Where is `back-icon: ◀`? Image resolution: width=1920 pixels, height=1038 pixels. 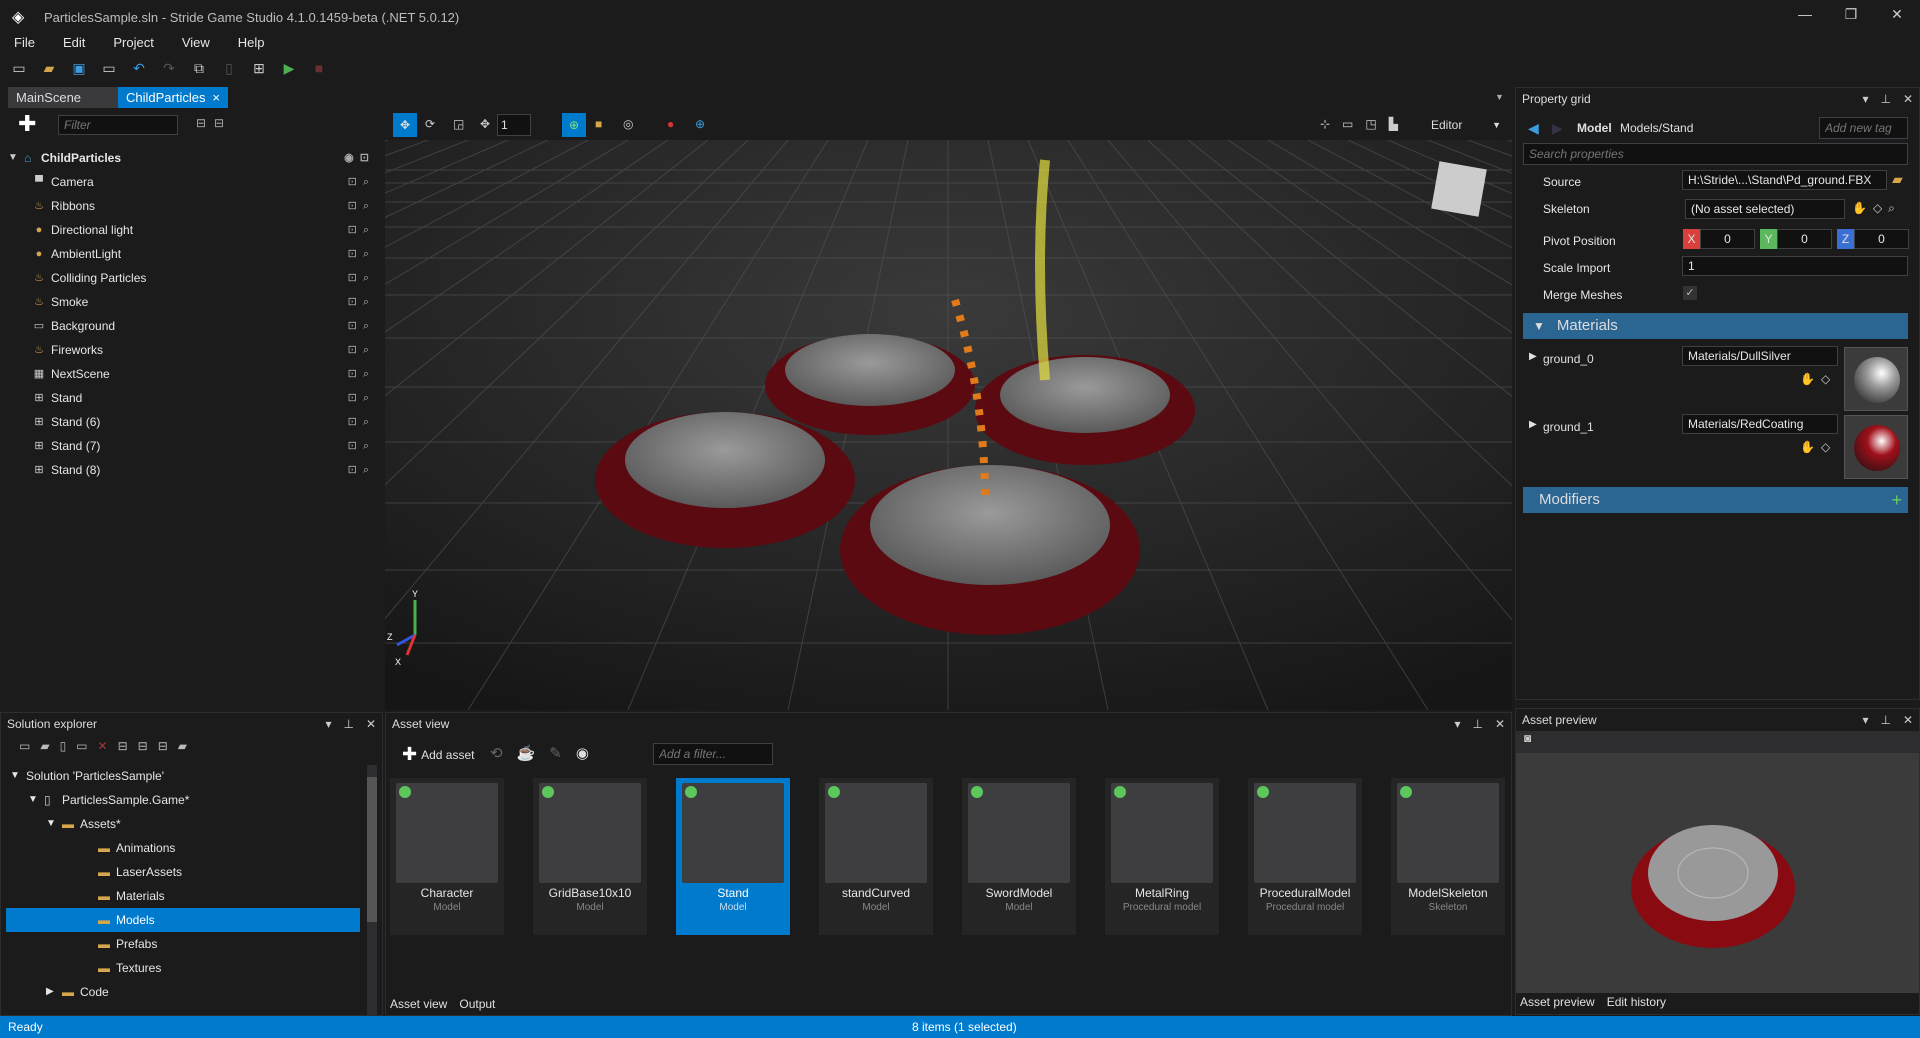 back-icon: ◀ is located at coordinates (1533, 128).